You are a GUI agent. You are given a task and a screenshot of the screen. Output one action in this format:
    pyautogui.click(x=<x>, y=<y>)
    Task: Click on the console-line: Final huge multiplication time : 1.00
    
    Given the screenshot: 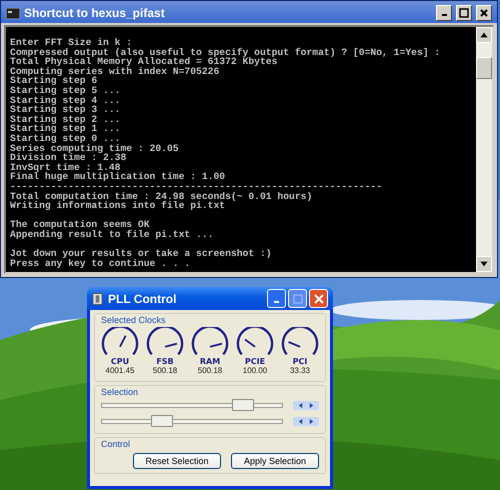 What is the action you would take?
    pyautogui.click(x=118, y=177)
    